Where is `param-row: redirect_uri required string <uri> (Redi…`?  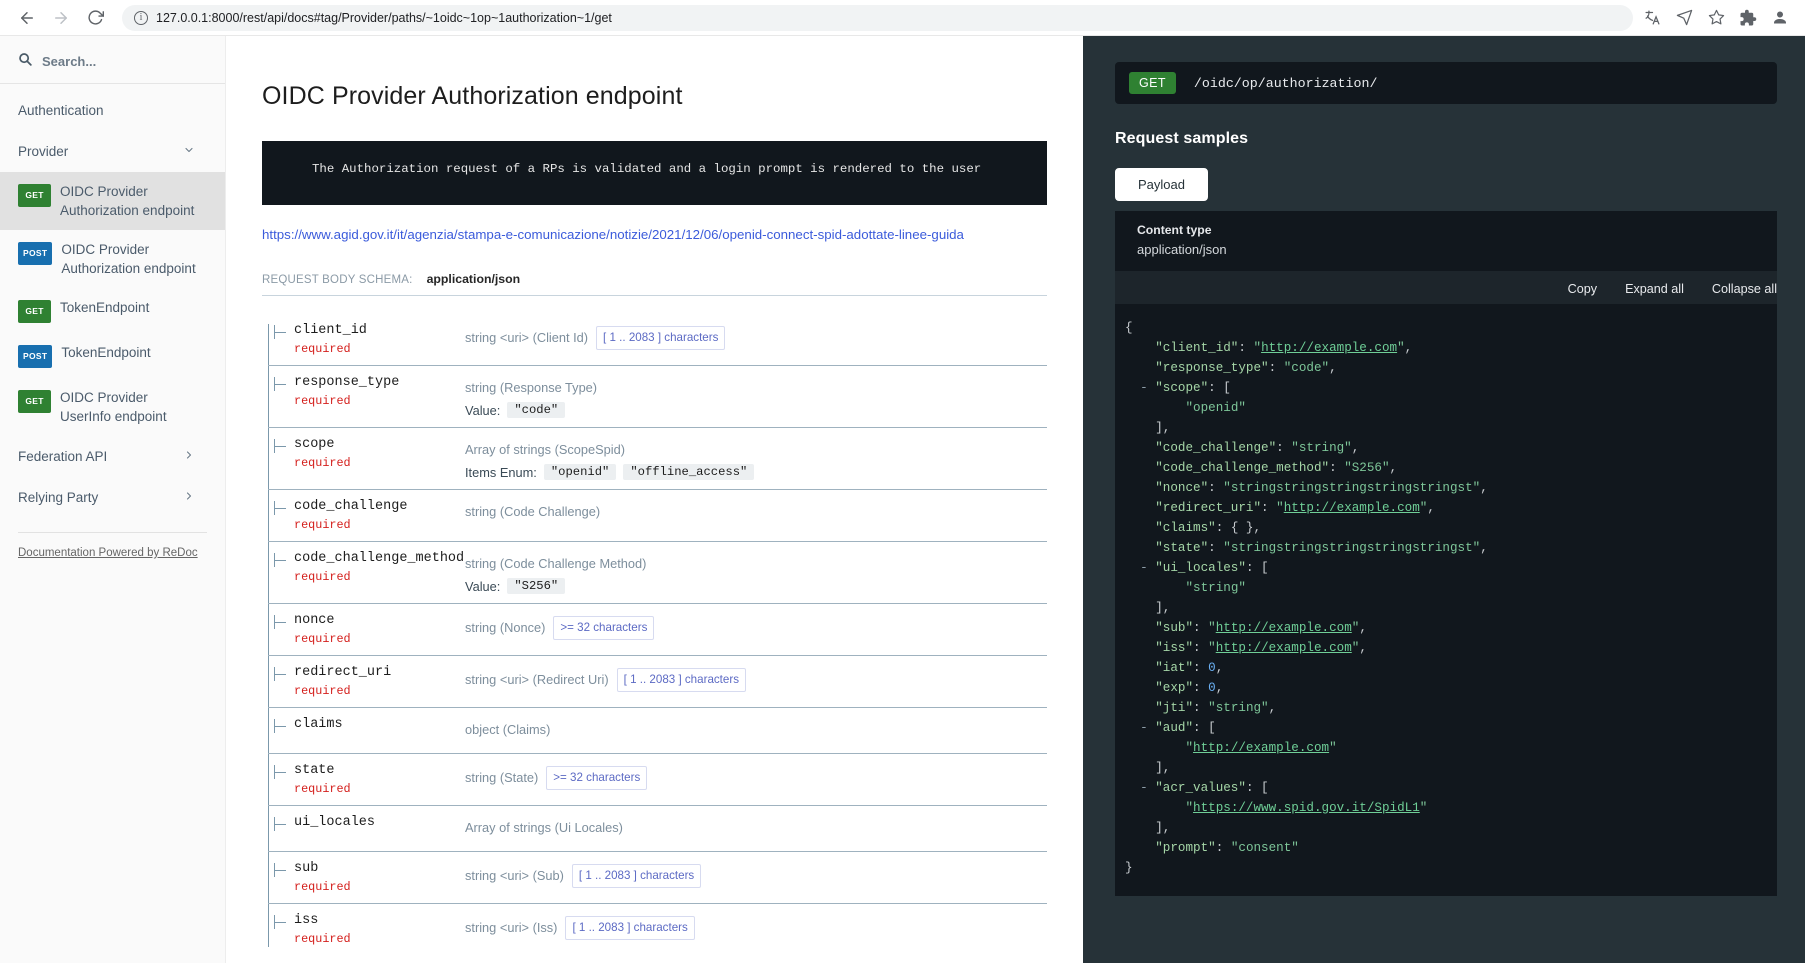
param-row: redirect_uri required string <uri> (Redi… is located at coordinates (657, 682).